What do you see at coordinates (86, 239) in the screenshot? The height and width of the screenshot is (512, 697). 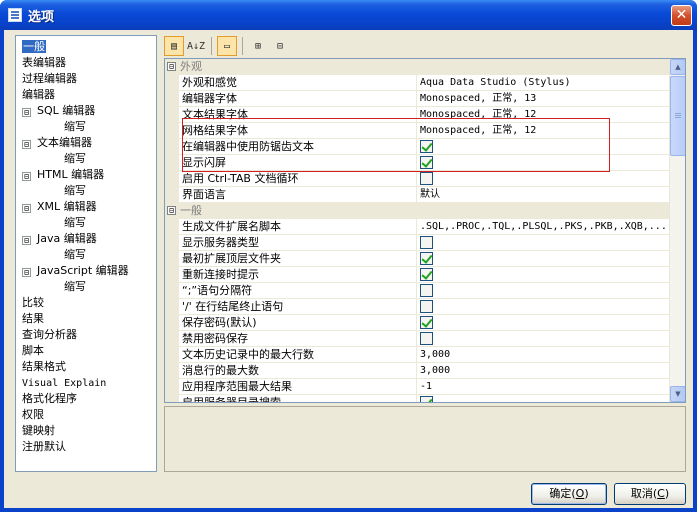 I see `tree-item: ⊟ Java 编辑器` at bounding box center [86, 239].